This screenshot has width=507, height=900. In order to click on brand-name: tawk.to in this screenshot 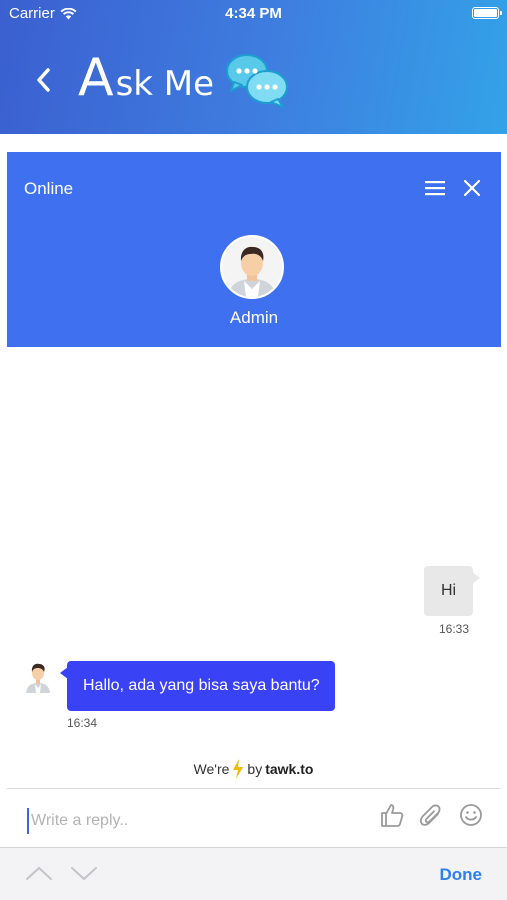, I will do `click(289, 769)`.